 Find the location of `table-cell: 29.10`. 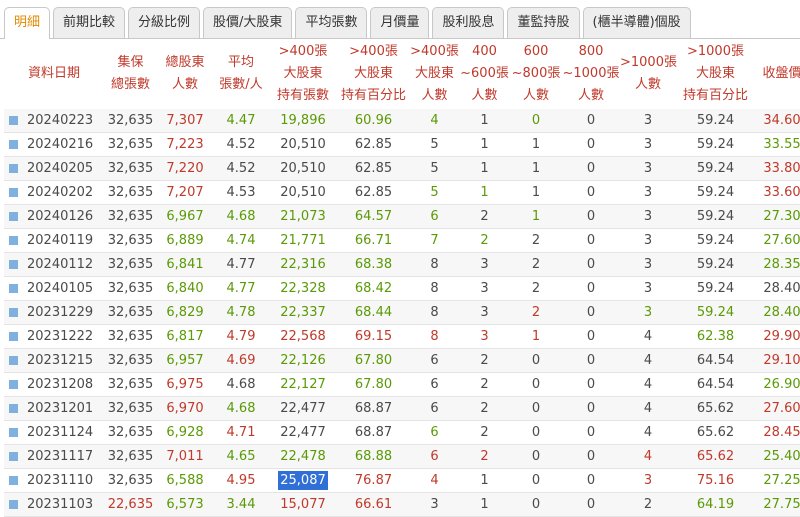

table-cell: 29.10 is located at coordinates (777, 360).